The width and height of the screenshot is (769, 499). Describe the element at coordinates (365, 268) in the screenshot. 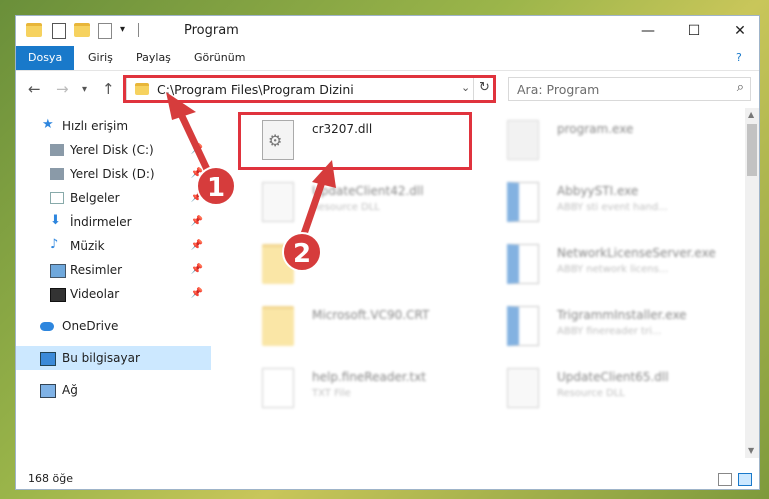

I see `file-item` at that location.